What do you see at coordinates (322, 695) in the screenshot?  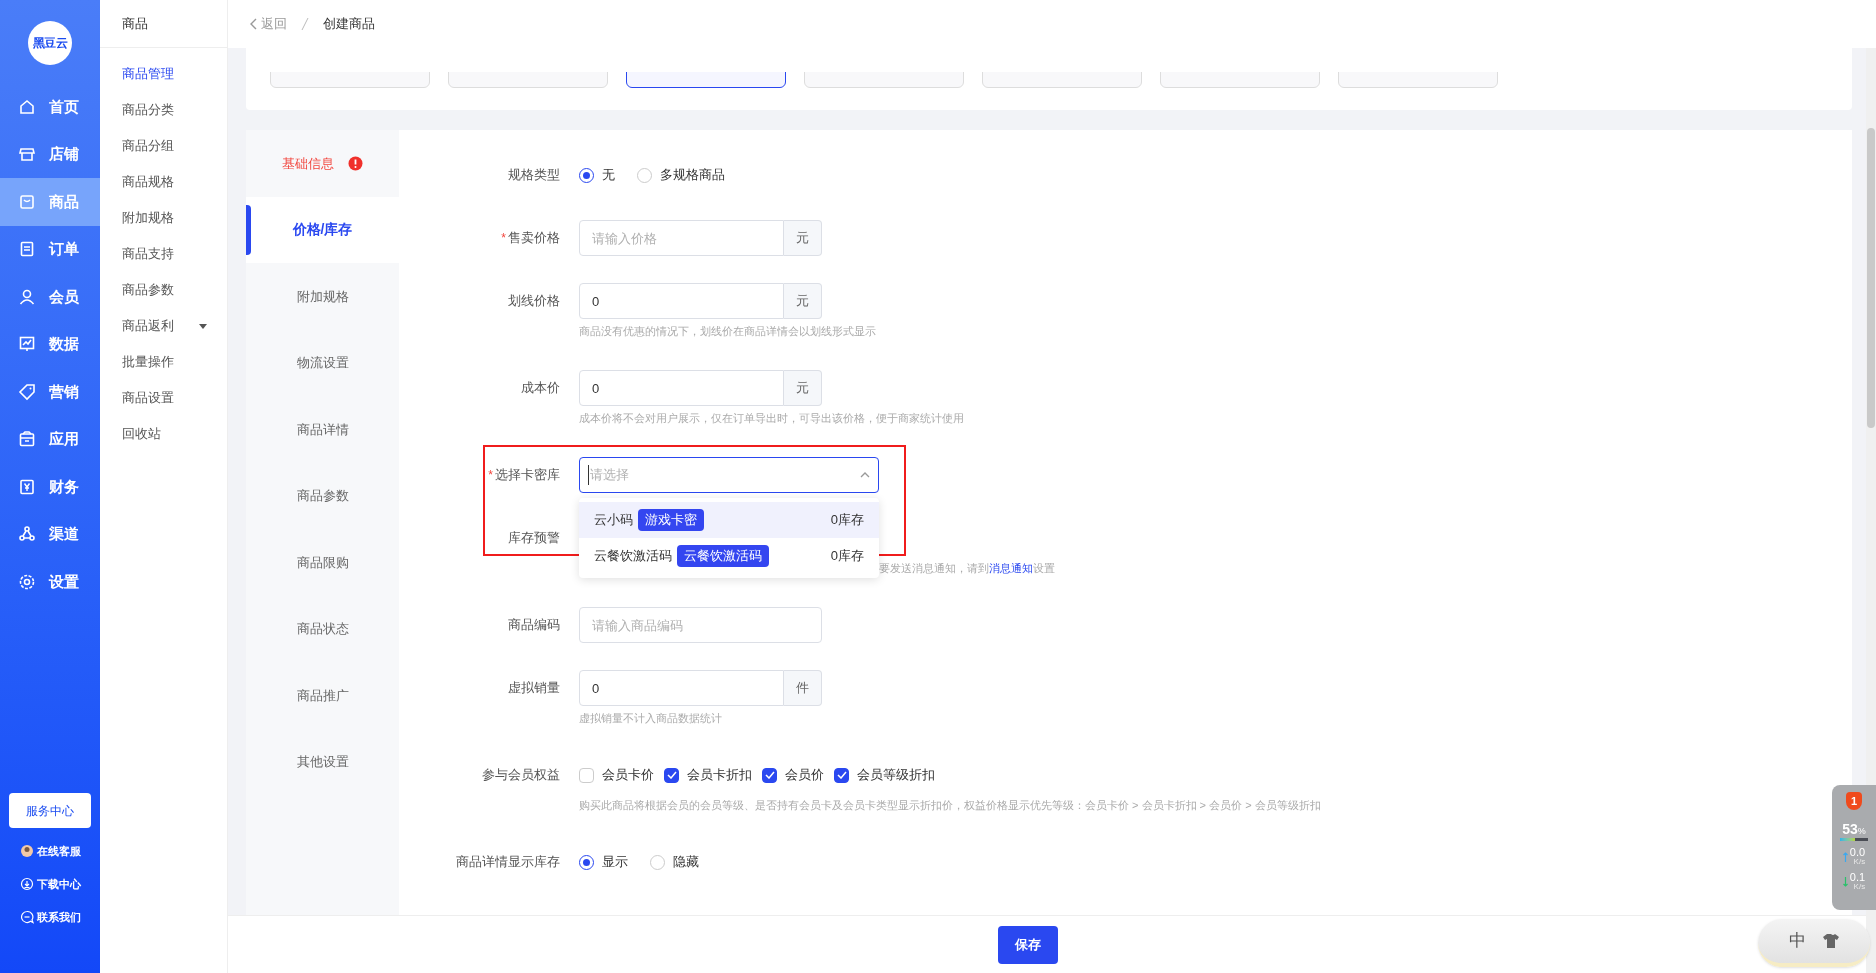 I see `section-tab: 商品推广` at bounding box center [322, 695].